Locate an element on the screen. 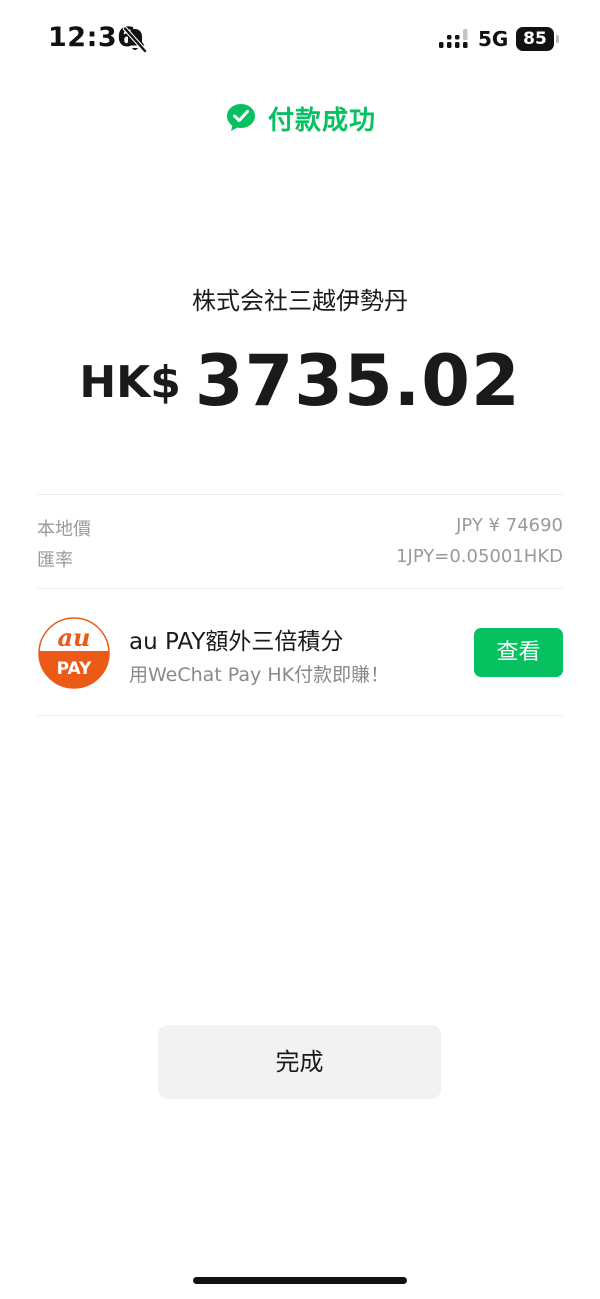 This screenshot has height=1299, width=600. detail-label: 本地價 is located at coordinates (64, 529).